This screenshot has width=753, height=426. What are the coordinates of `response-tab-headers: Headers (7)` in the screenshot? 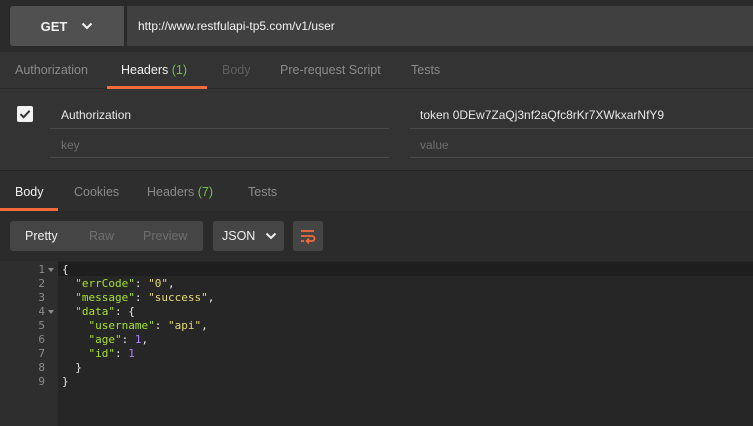 It's located at (180, 191).